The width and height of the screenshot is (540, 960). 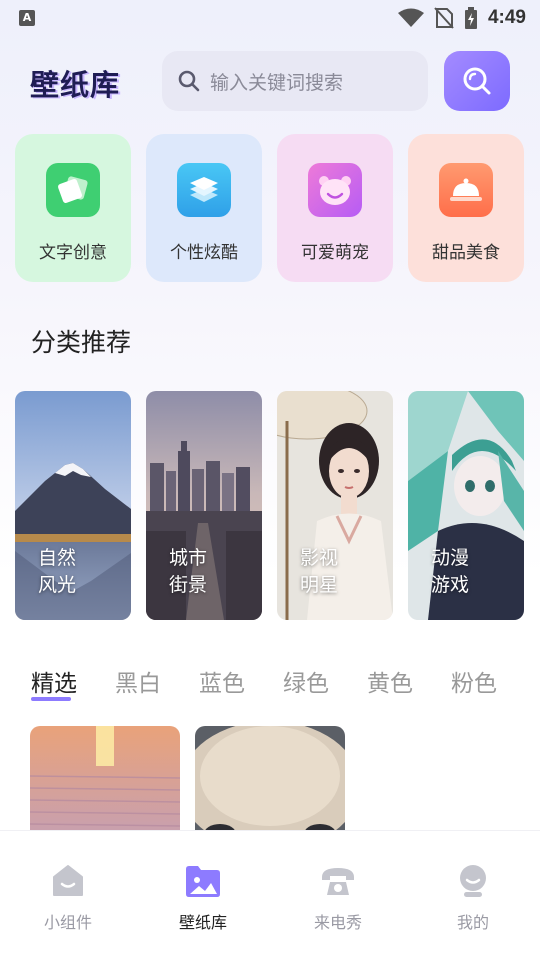 I want to click on nav-label: 壁纸库, so click(x=202, y=922).